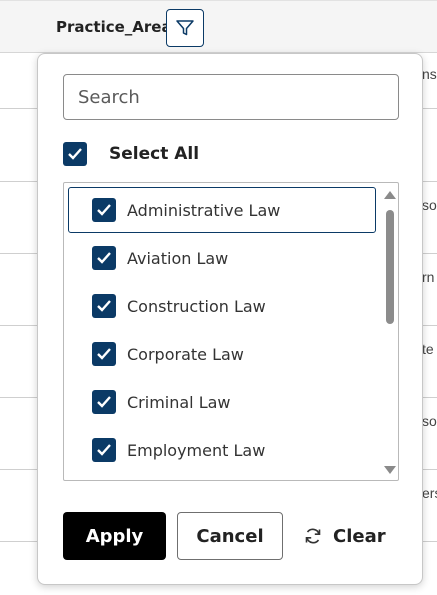 The height and width of the screenshot is (595, 437). I want to click on clear-button: Clear, so click(348, 536).